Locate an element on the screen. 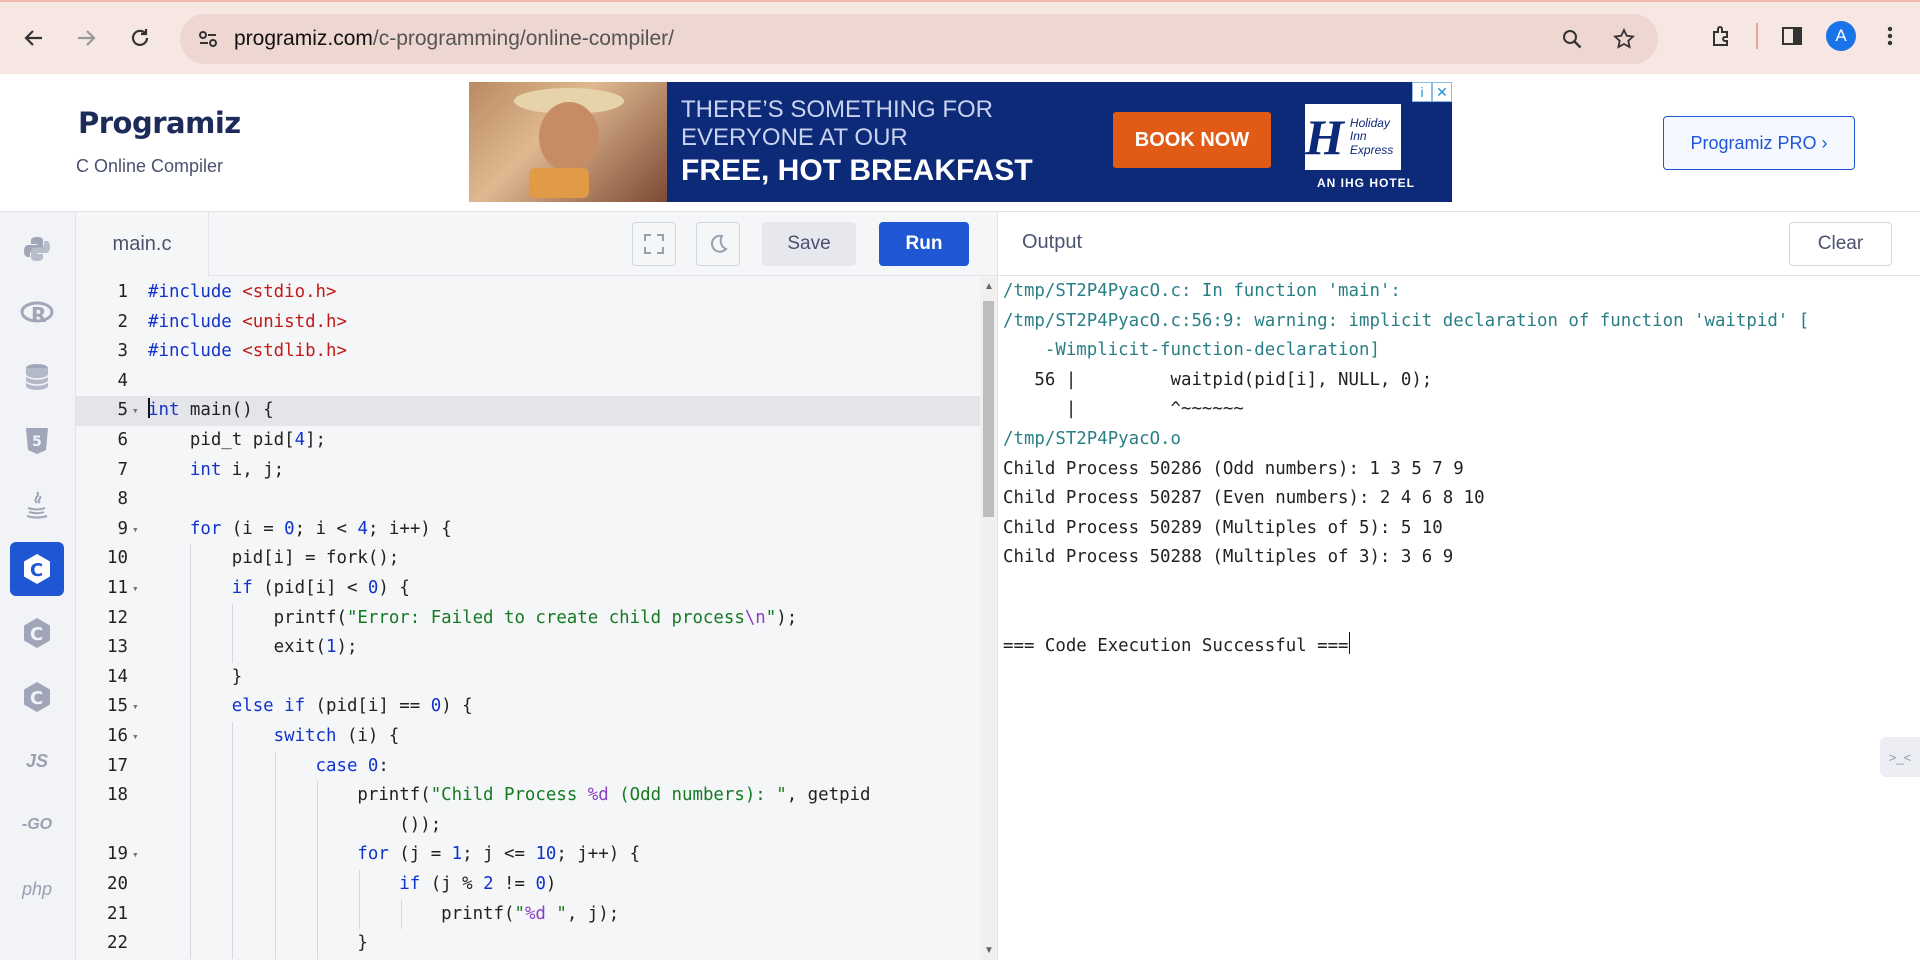  bookmark-star-icon is located at coordinates (1624, 39).